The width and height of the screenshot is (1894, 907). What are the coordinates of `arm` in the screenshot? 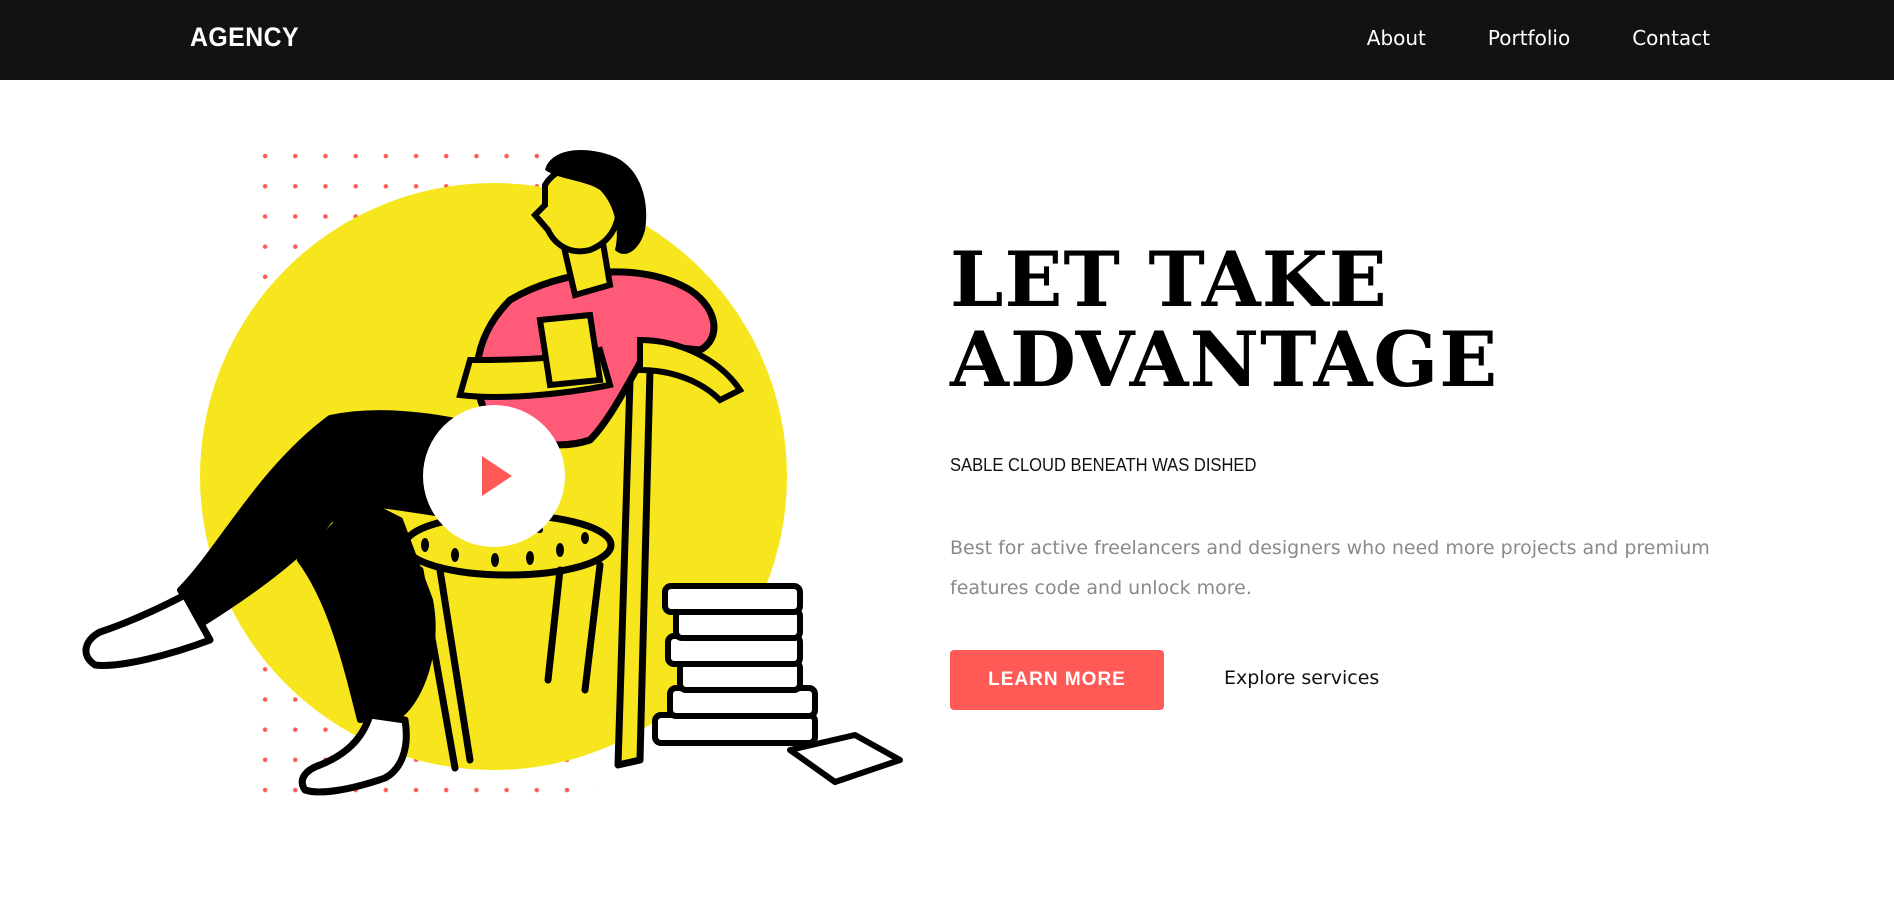 It's located at (691, 370).